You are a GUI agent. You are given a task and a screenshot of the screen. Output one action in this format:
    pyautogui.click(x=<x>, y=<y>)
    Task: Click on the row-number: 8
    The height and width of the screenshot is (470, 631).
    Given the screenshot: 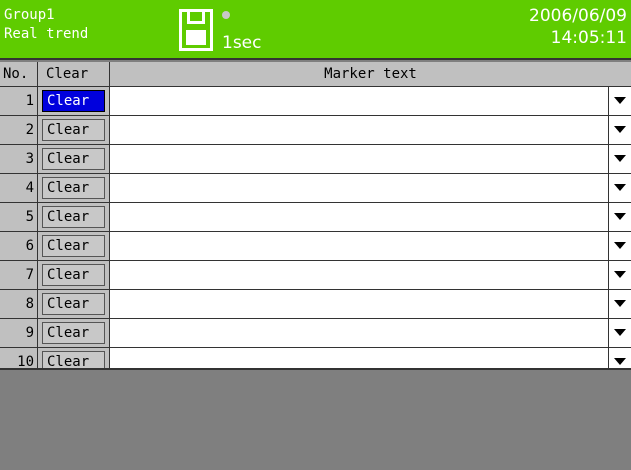 What is the action you would take?
    pyautogui.click(x=19, y=304)
    